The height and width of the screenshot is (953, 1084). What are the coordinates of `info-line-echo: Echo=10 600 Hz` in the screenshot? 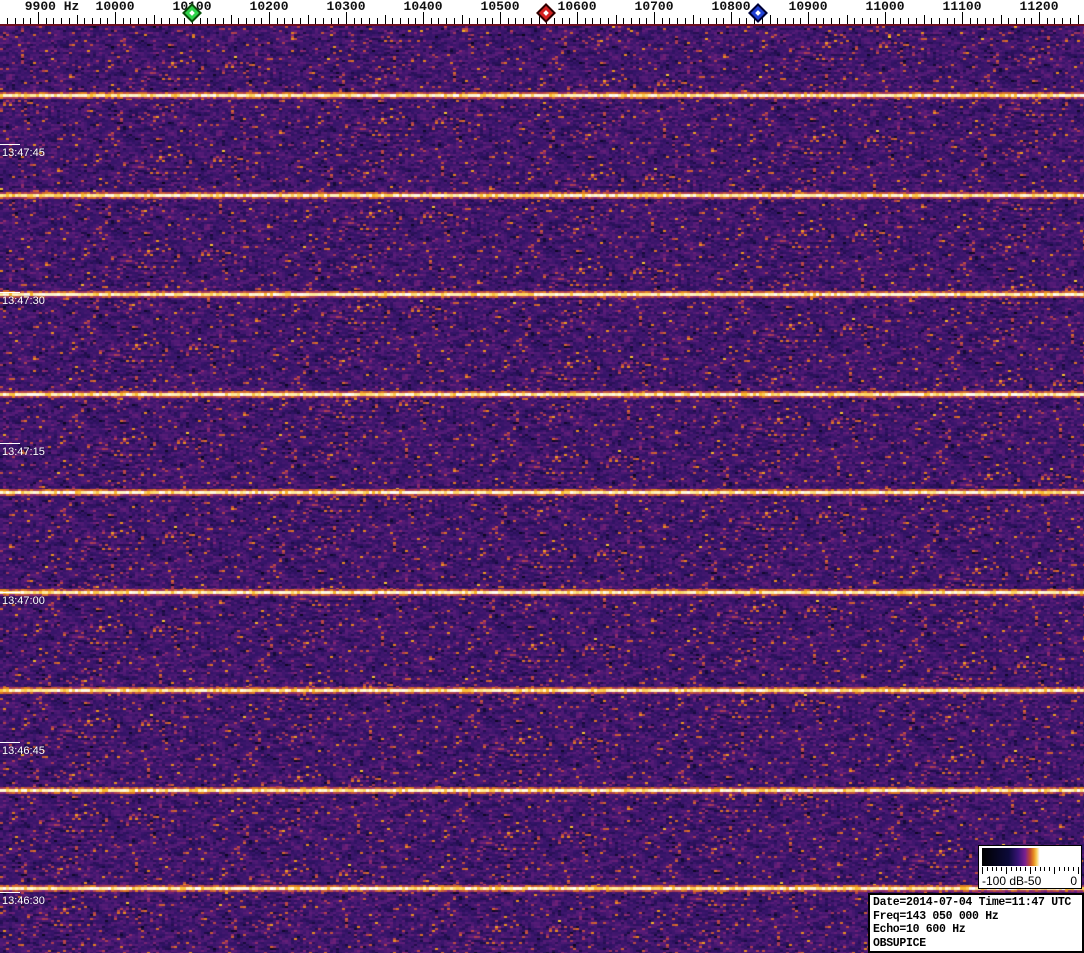 It's located at (919, 929).